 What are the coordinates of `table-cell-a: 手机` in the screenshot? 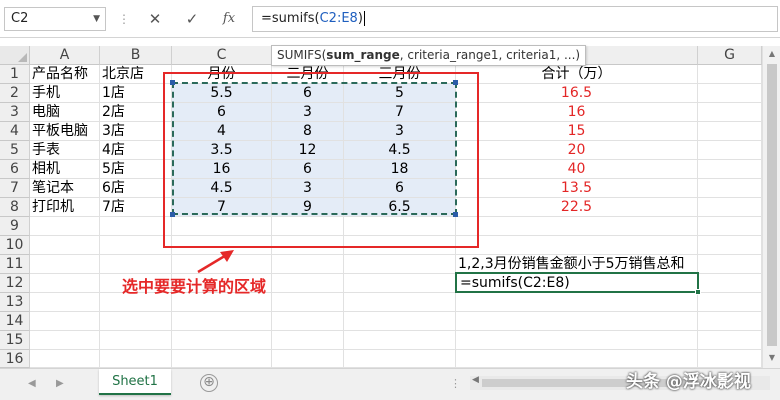 It's located at (65, 93).